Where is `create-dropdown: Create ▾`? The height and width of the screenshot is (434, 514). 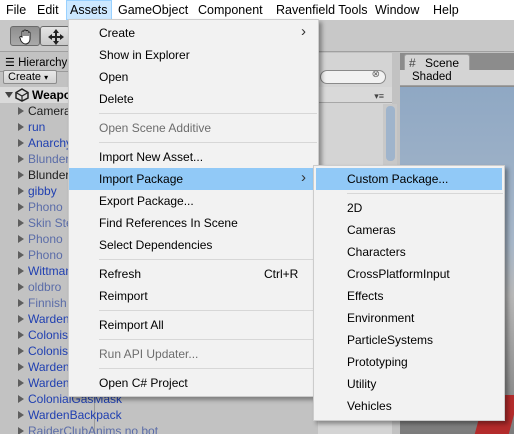 create-dropdown: Create ▾ is located at coordinates (30, 77).